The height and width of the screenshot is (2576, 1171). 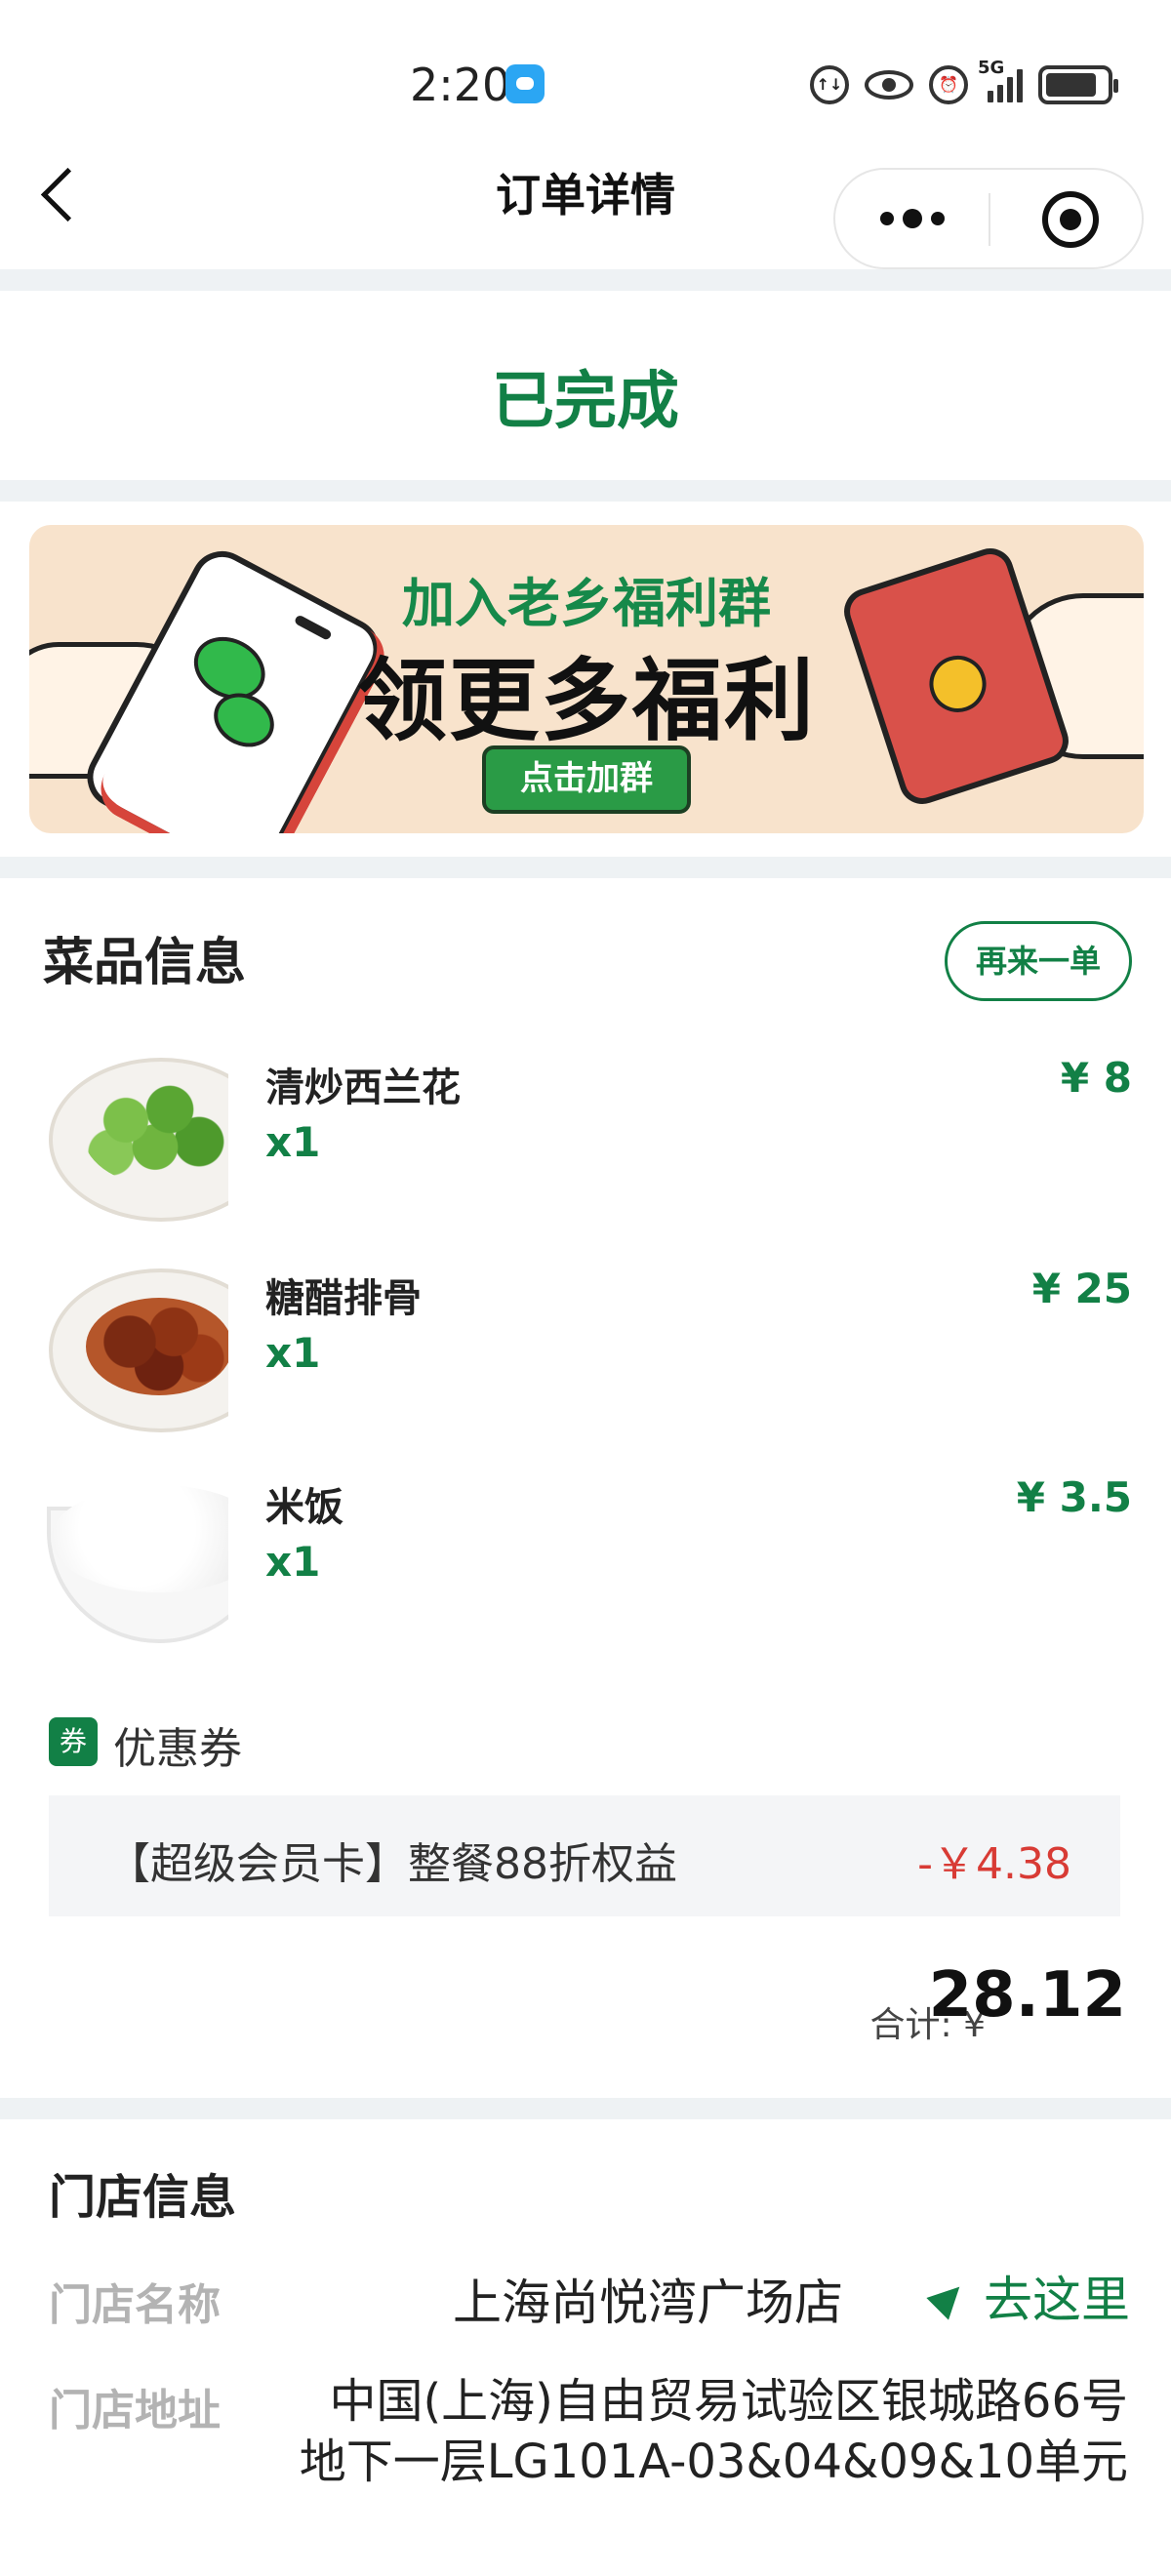 I want to click on dish-name: 糖醋排骨, so click(x=343, y=1298).